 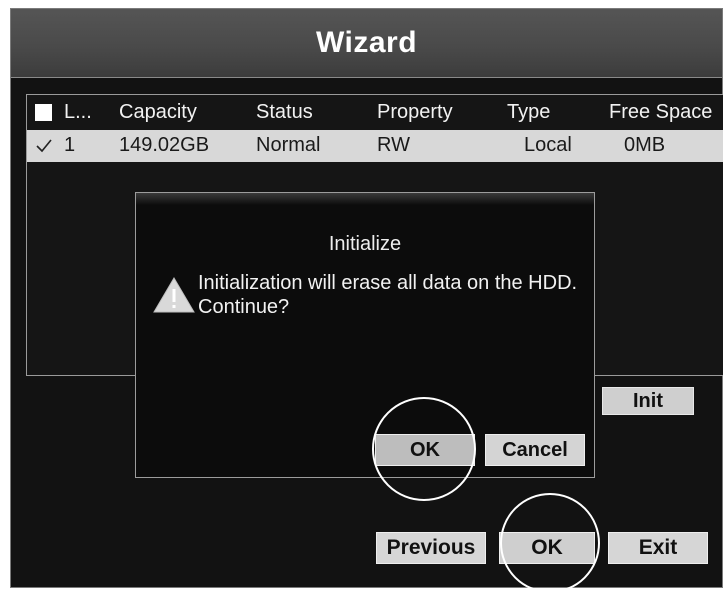 What do you see at coordinates (288, 145) in the screenshot?
I see `row-status: Normal` at bounding box center [288, 145].